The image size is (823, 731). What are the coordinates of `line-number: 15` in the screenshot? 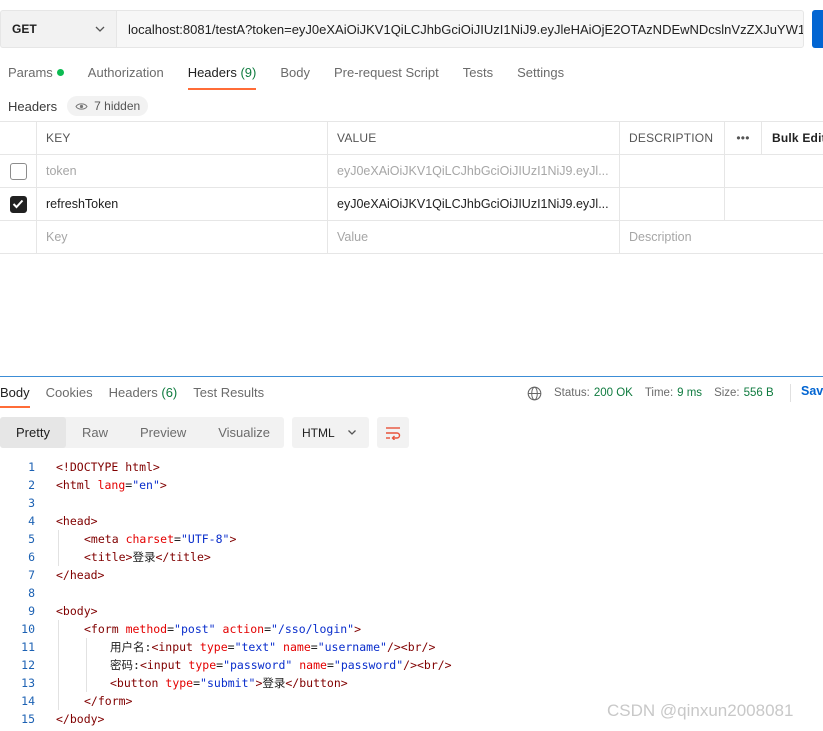 It's located at (28, 719).